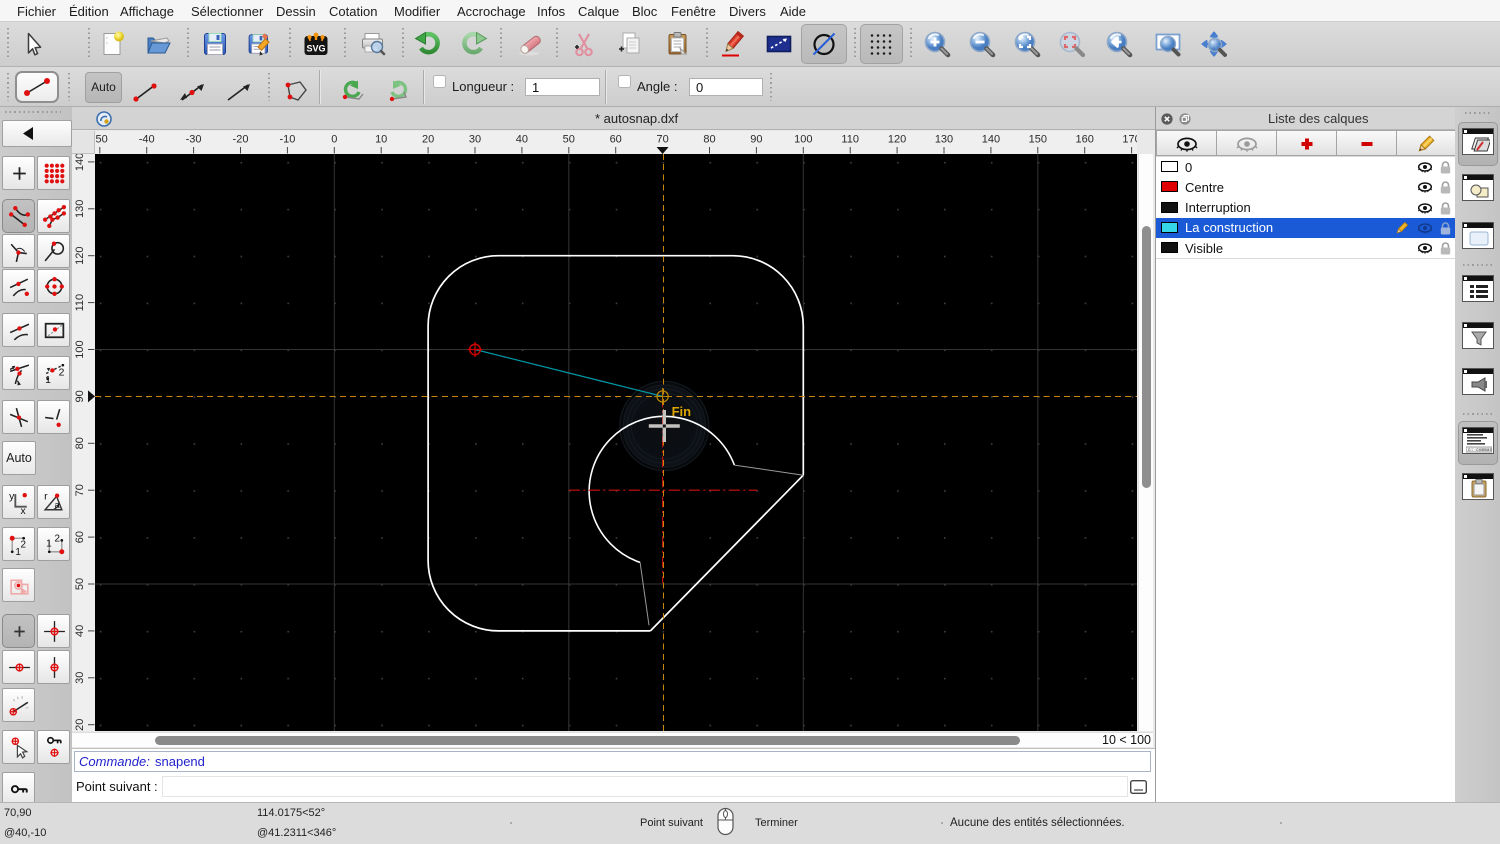  Describe the element at coordinates (58, 505) in the screenshot. I see `svg-text: a` at that location.